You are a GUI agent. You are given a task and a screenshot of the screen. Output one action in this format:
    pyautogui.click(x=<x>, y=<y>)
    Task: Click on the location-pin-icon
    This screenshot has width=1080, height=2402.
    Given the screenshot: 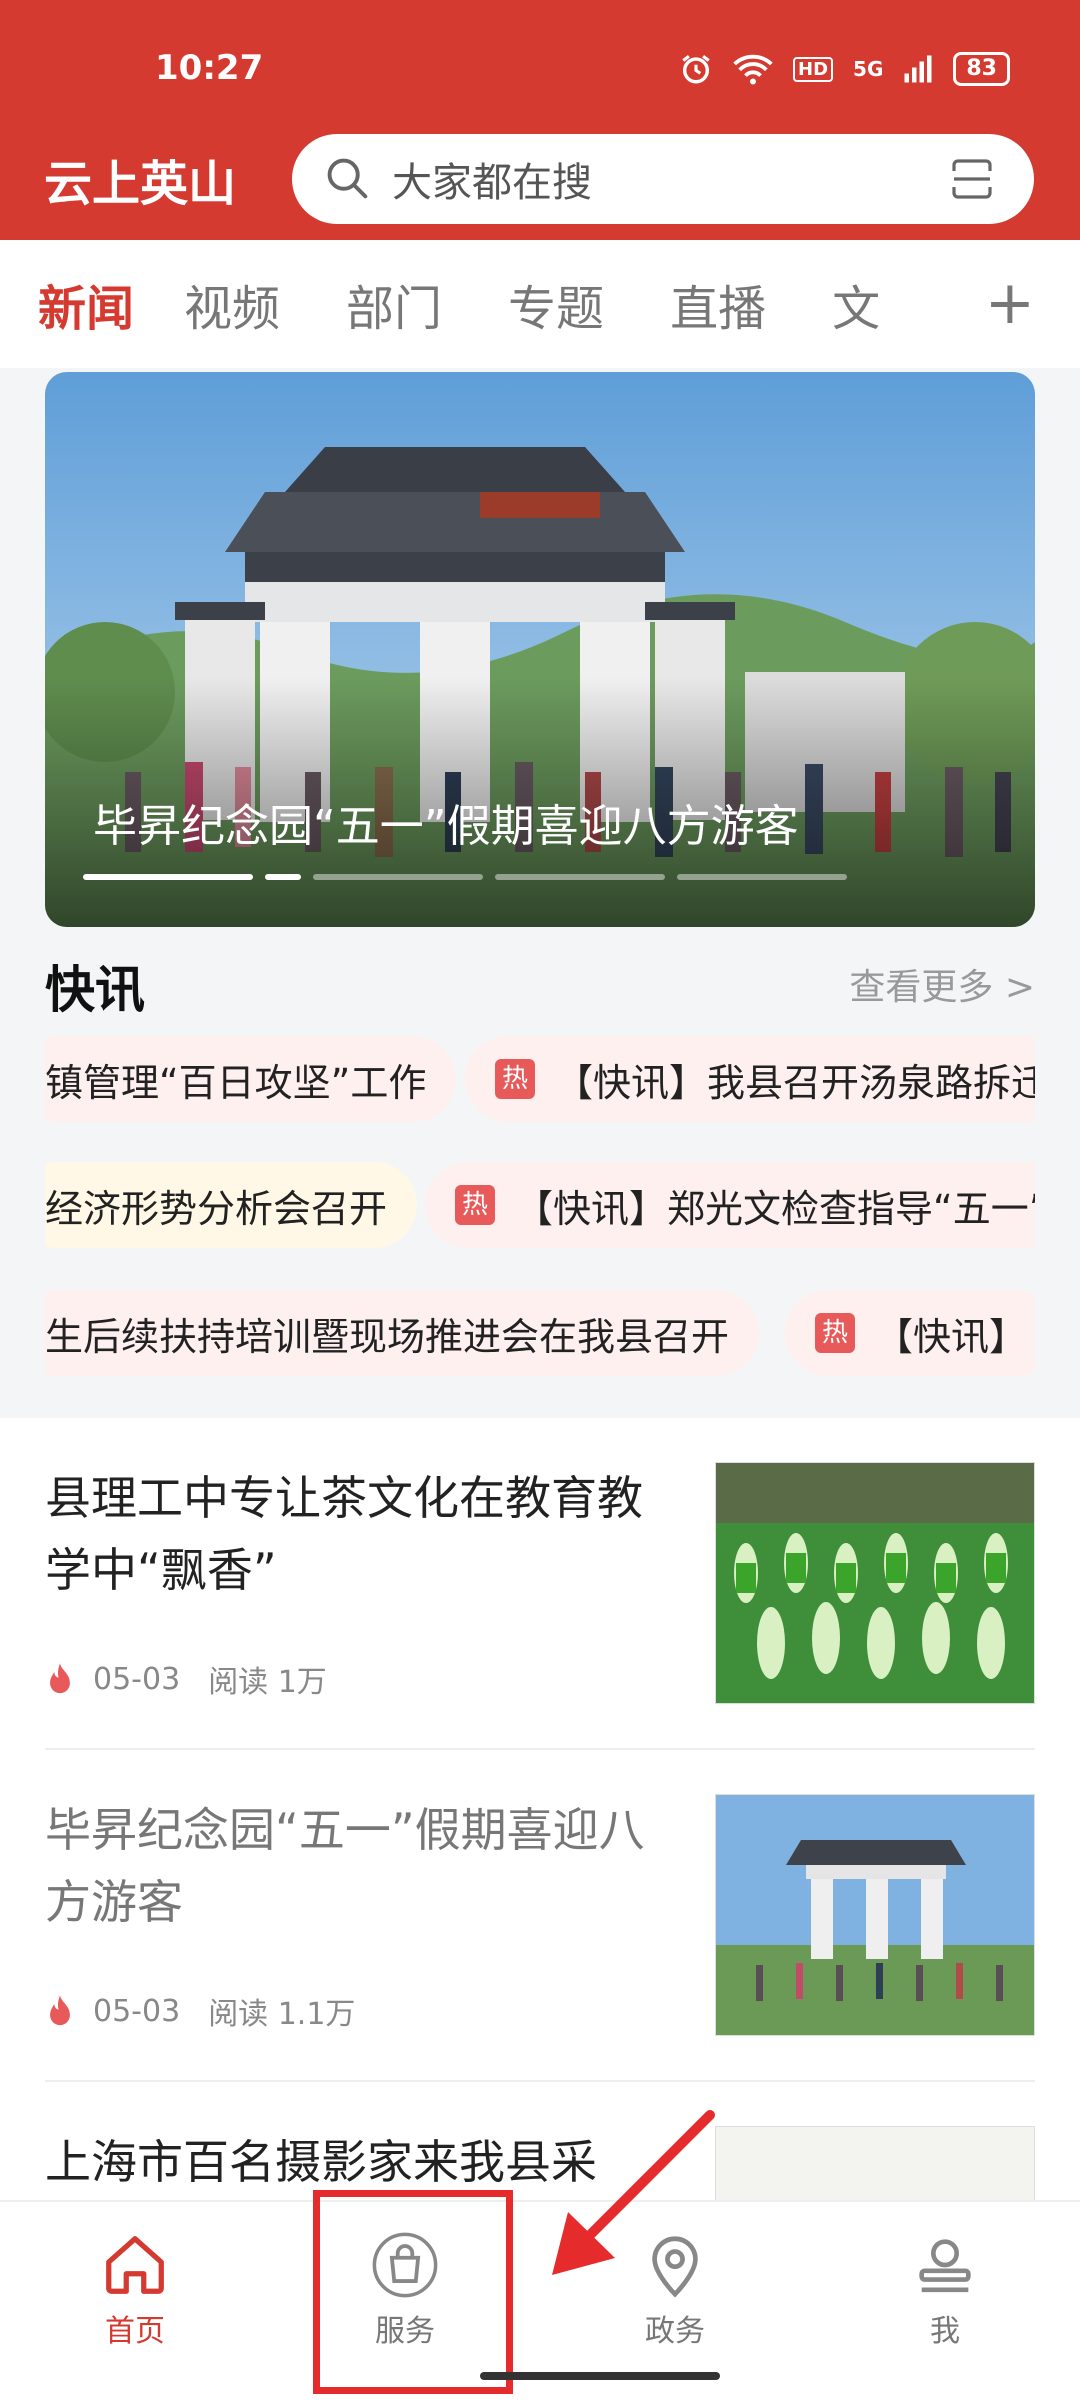 What is the action you would take?
    pyautogui.click(x=675, y=2267)
    